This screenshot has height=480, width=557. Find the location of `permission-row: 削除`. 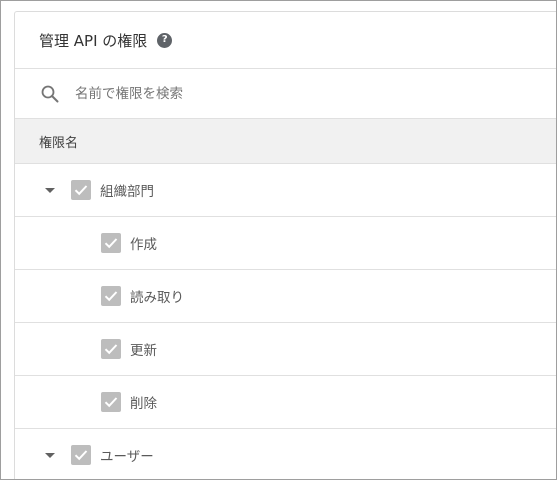

permission-row: 削除 is located at coordinates (285, 402).